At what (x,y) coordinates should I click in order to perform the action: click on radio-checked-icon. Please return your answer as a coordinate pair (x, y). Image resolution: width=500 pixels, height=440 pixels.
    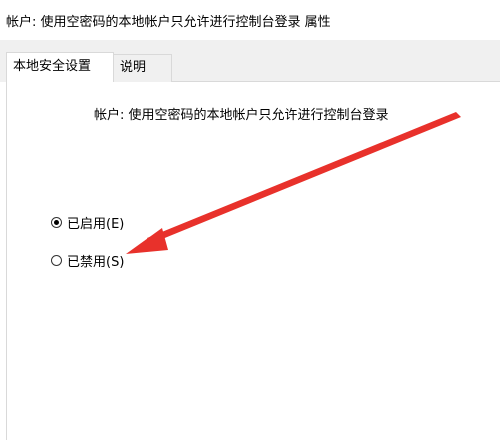
    Looking at the image, I should click on (56, 222).